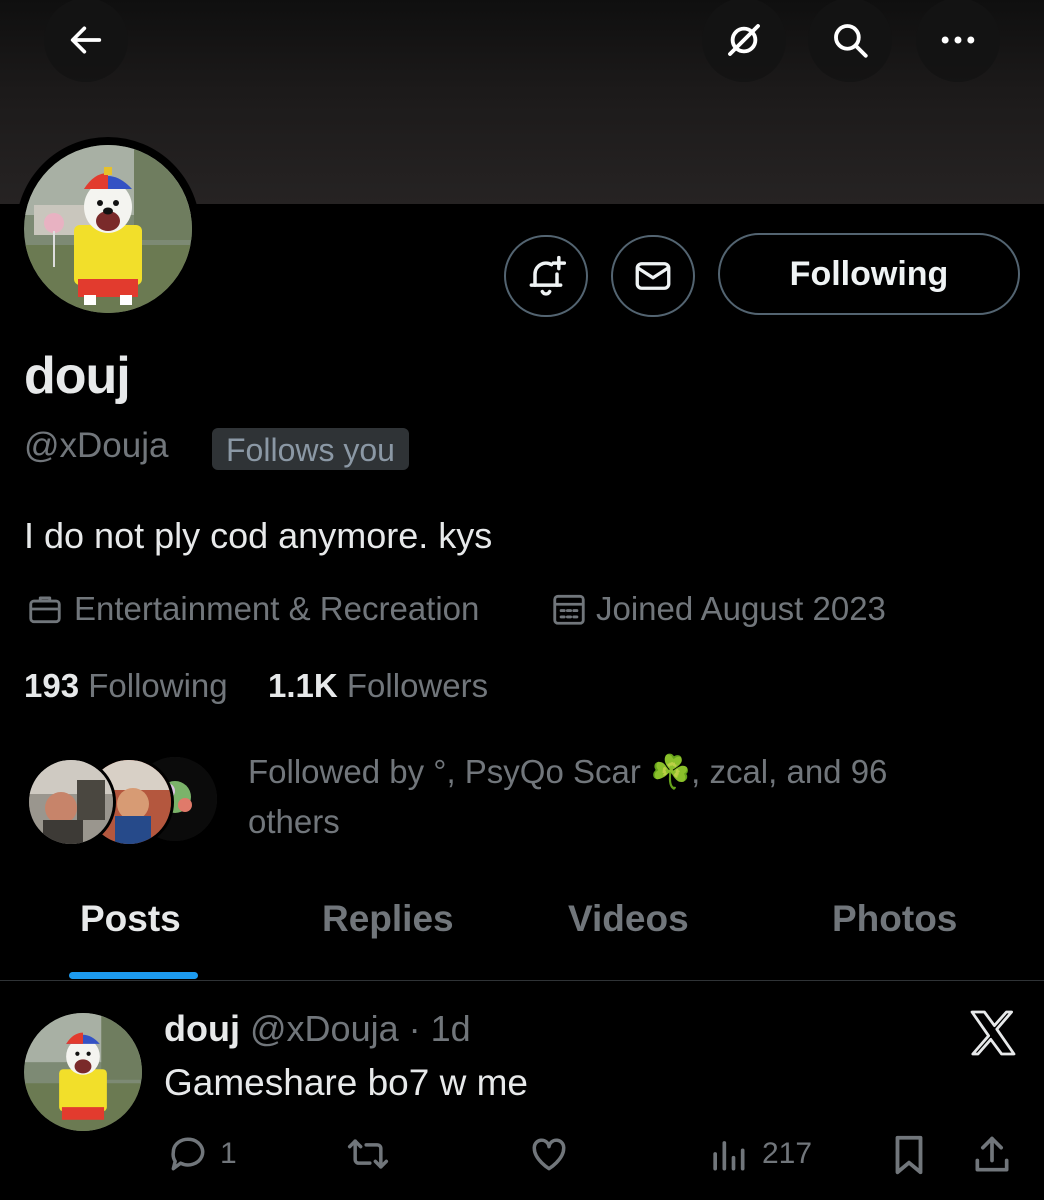  I want to click on following-label: Following, so click(158, 685).